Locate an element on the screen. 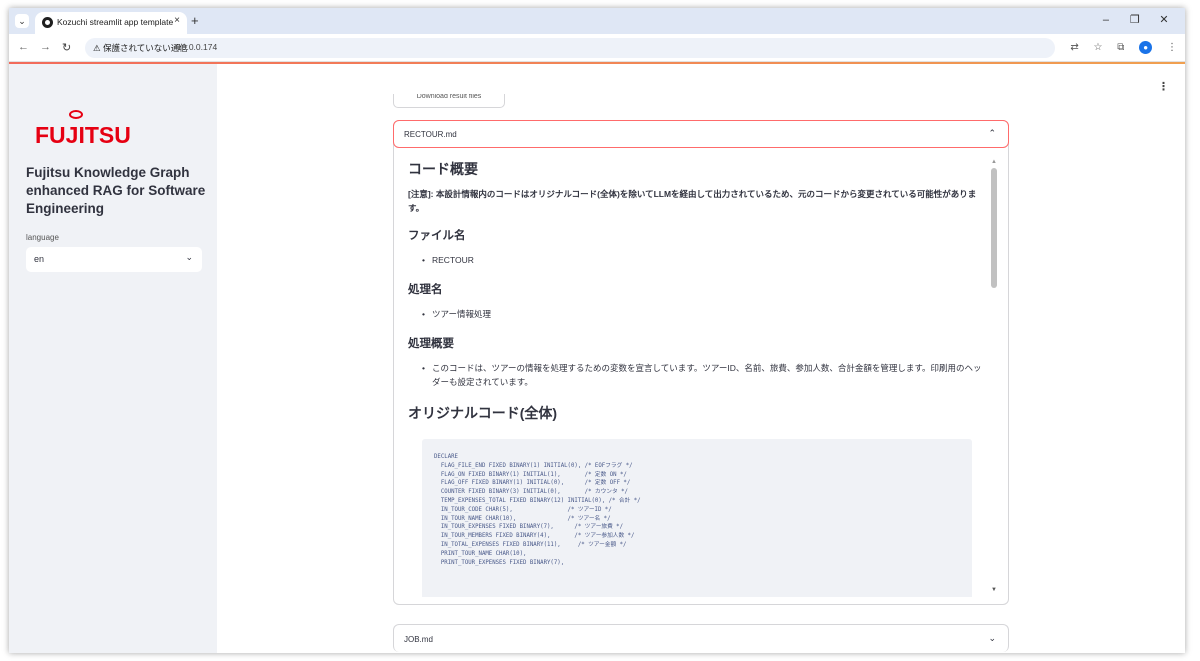  download-results-button: Download result files is located at coordinates (449, 101).